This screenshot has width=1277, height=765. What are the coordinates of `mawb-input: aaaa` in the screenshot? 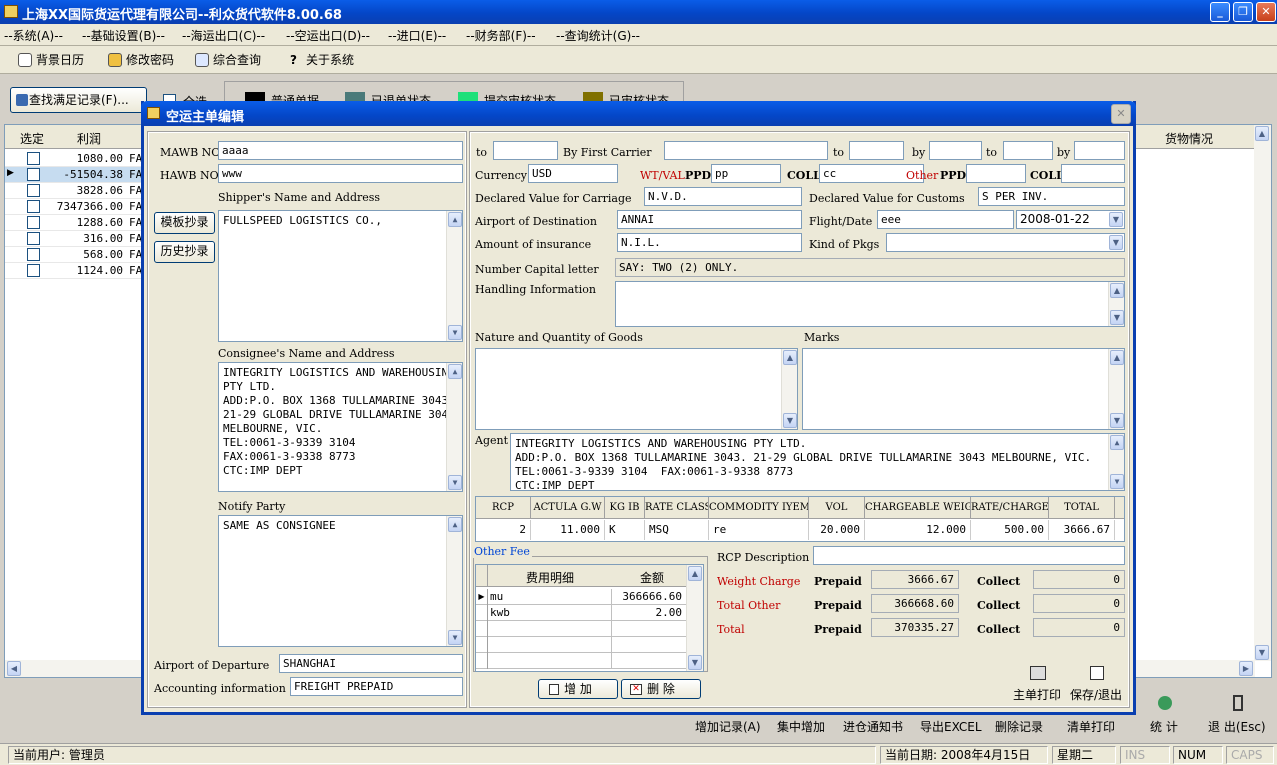 It's located at (340, 150).